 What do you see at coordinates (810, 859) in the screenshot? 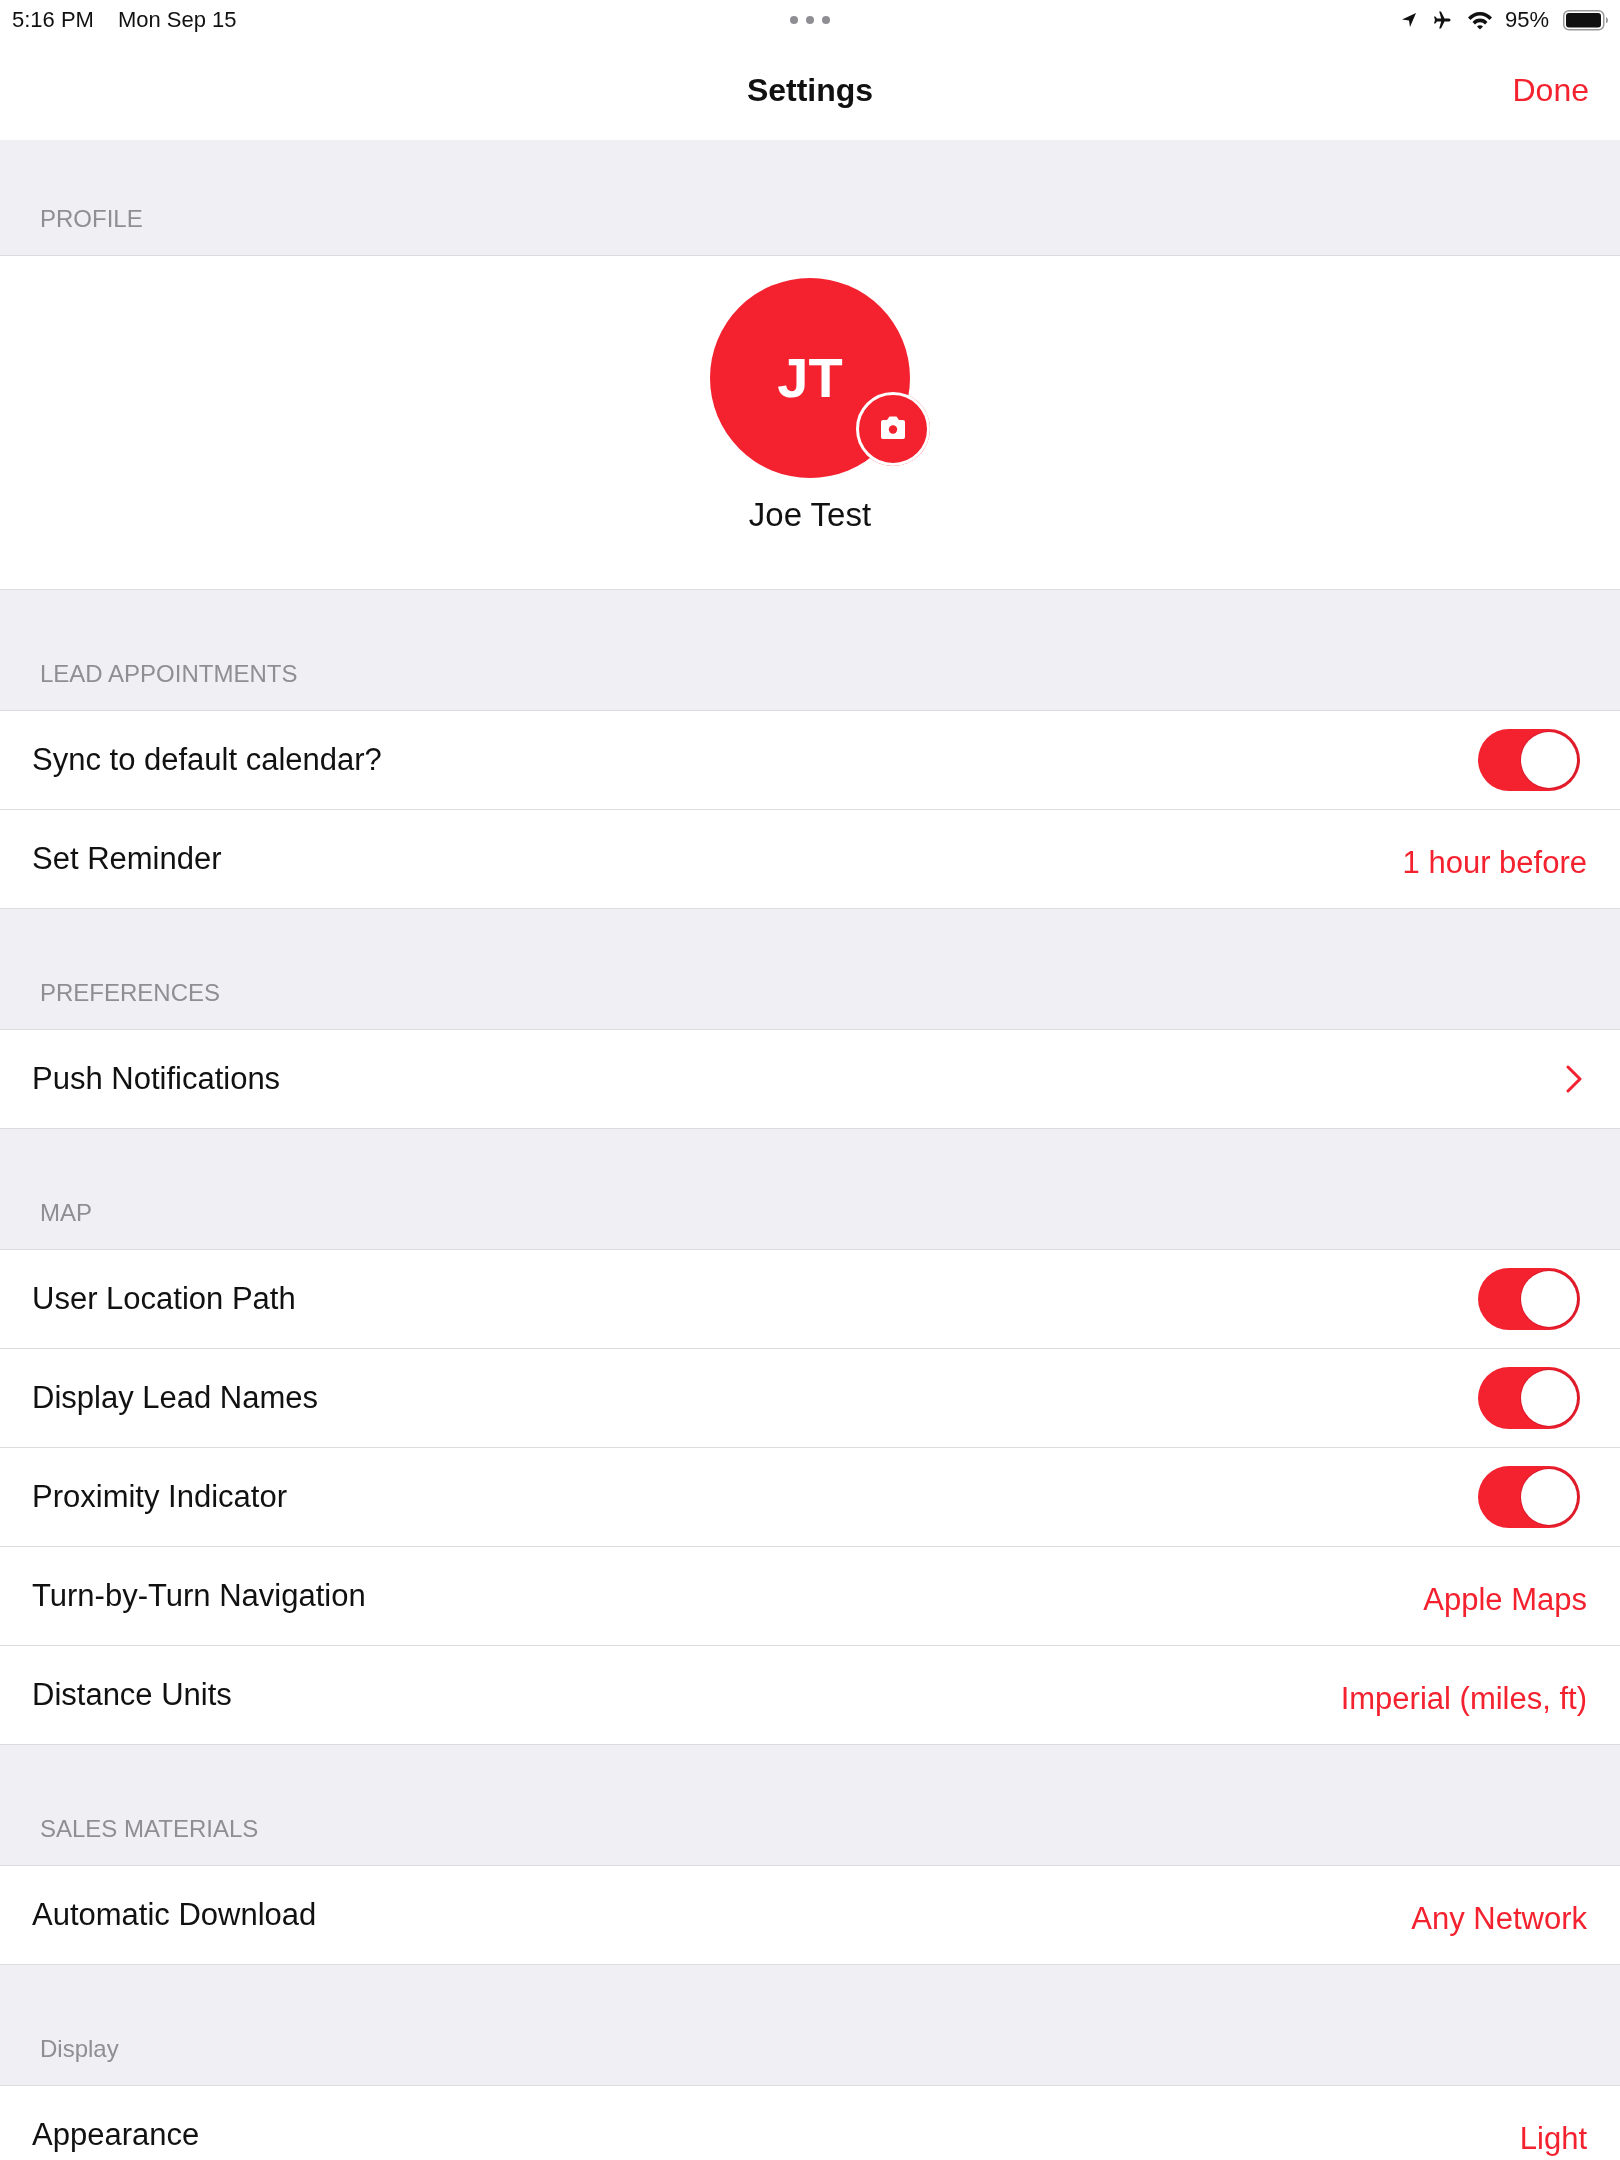
I see `settings-row: Set Reminder 1 hour before` at bounding box center [810, 859].